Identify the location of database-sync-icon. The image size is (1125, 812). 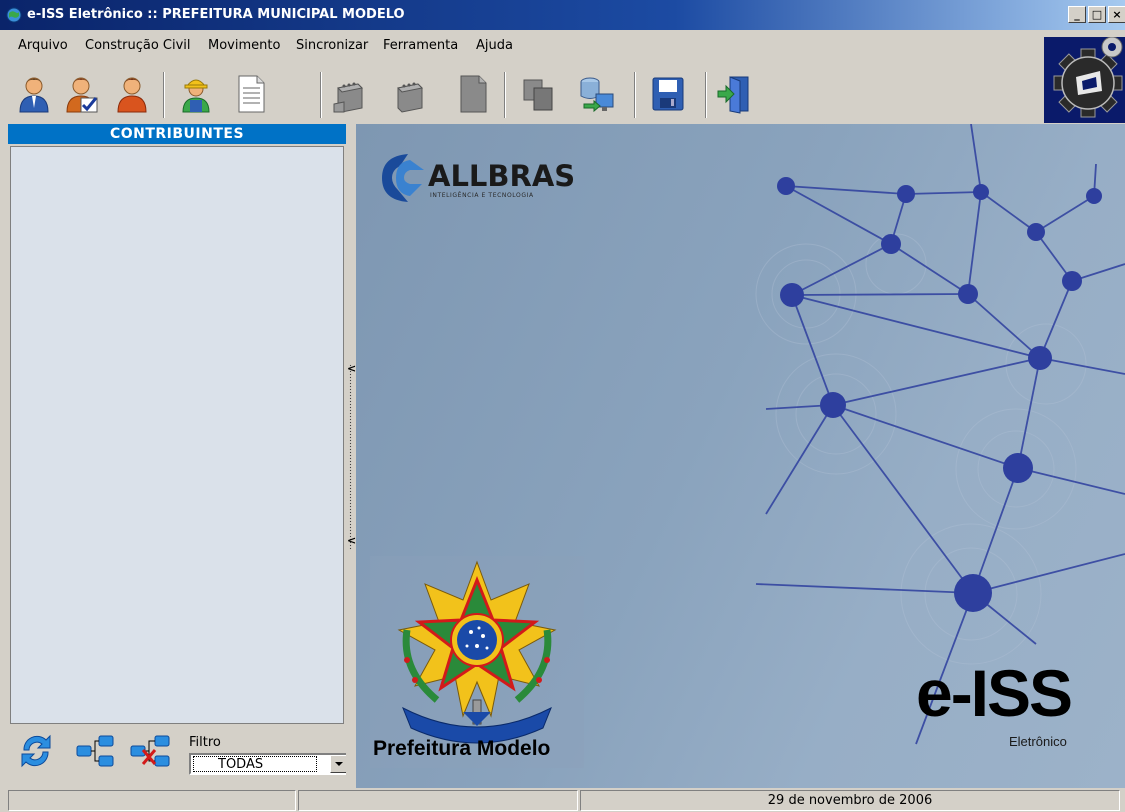
(597, 95).